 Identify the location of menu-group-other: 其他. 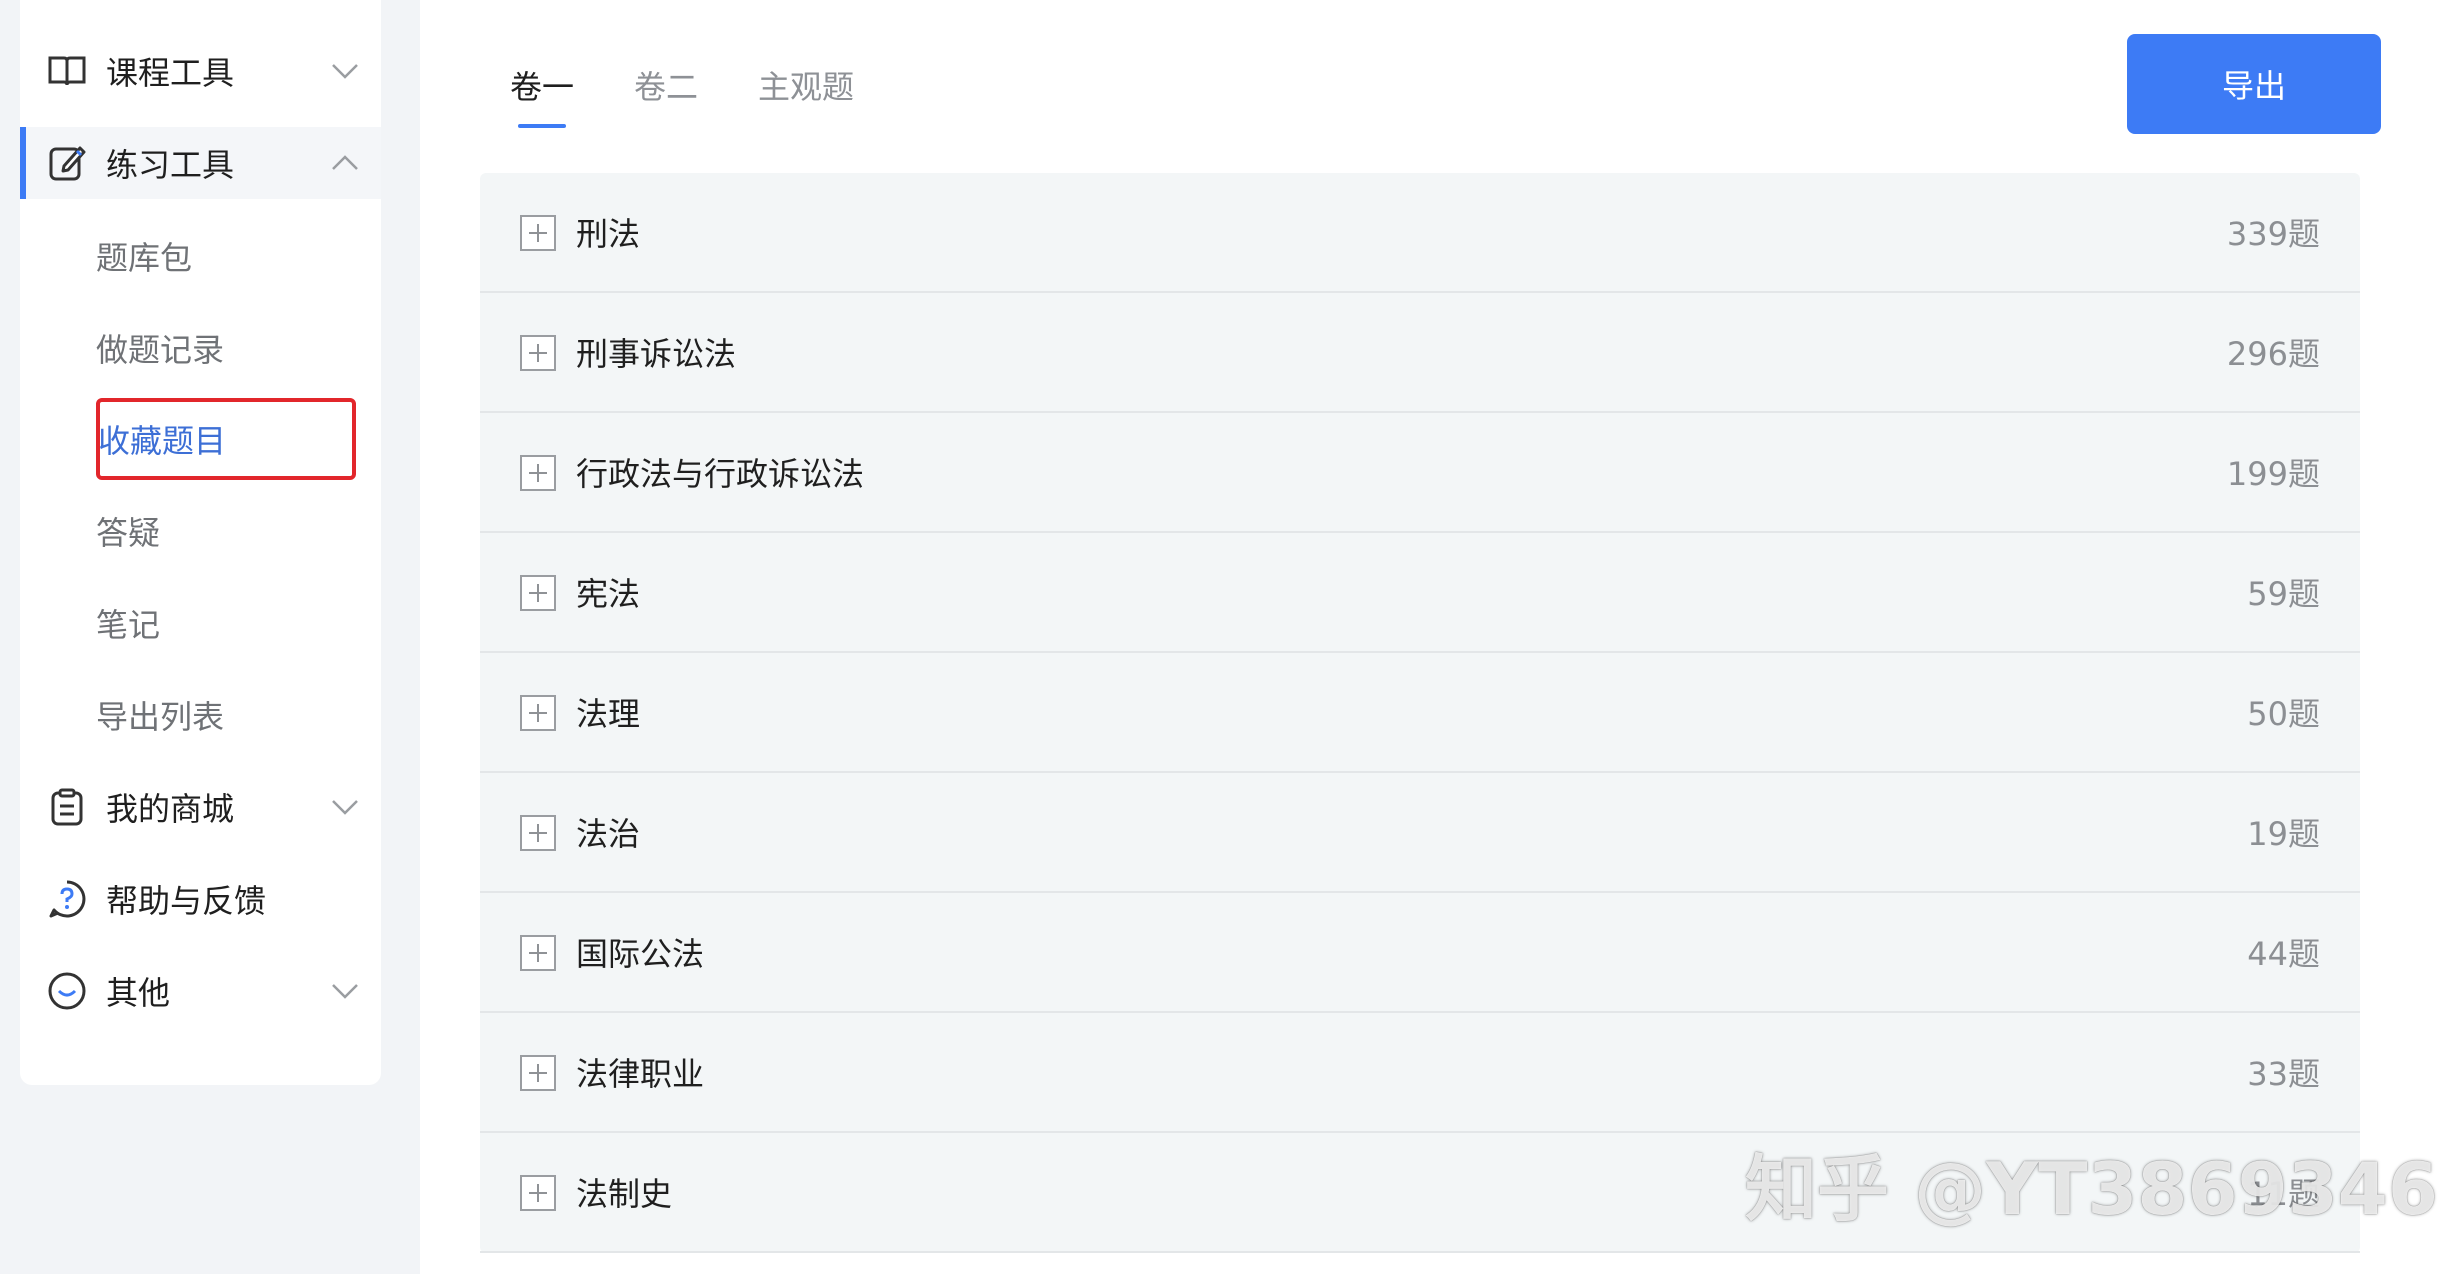
(200, 991).